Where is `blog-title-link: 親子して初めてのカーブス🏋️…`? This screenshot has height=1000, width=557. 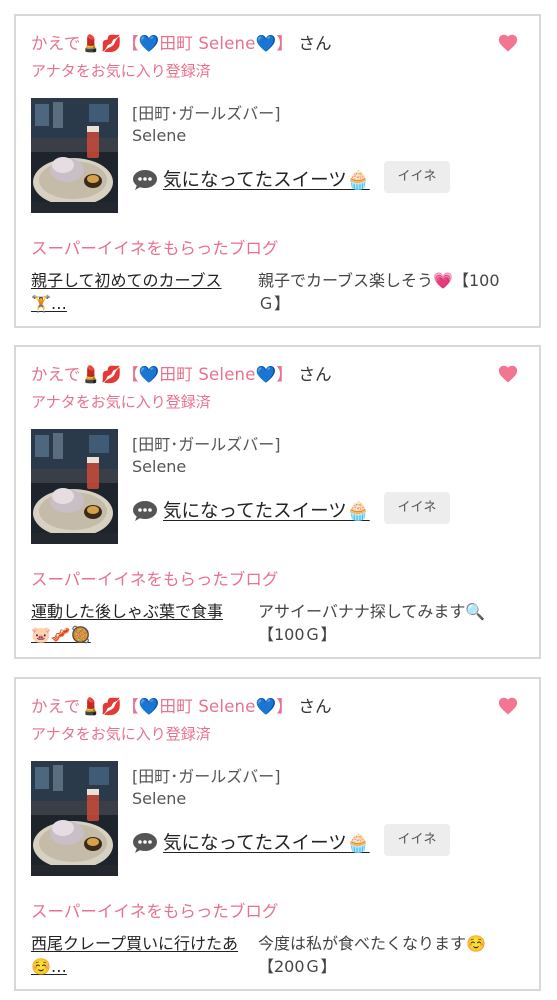
blog-title-link: 親子して初めてのカーブス🏋️… is located at coordinates (135, 292).